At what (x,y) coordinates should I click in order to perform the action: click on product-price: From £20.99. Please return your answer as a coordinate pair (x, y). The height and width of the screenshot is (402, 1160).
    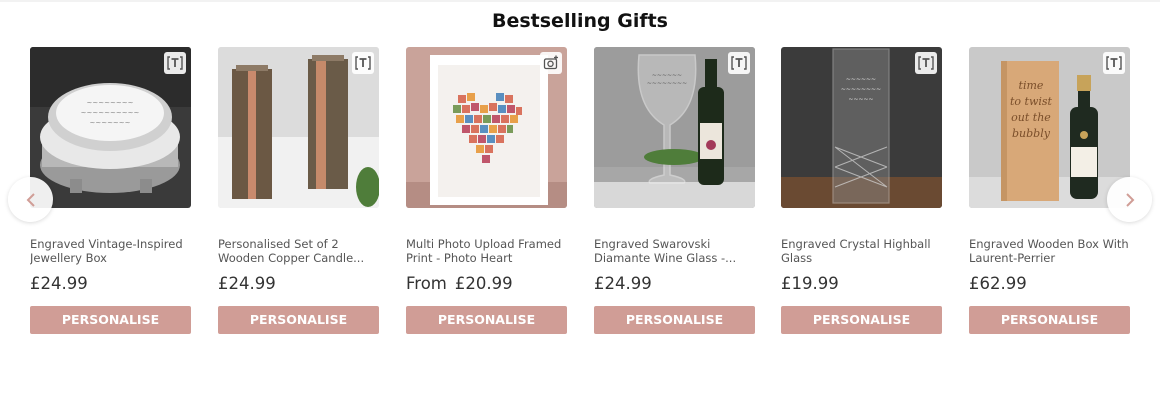
    Looking at the image, I should click on (459, 283).